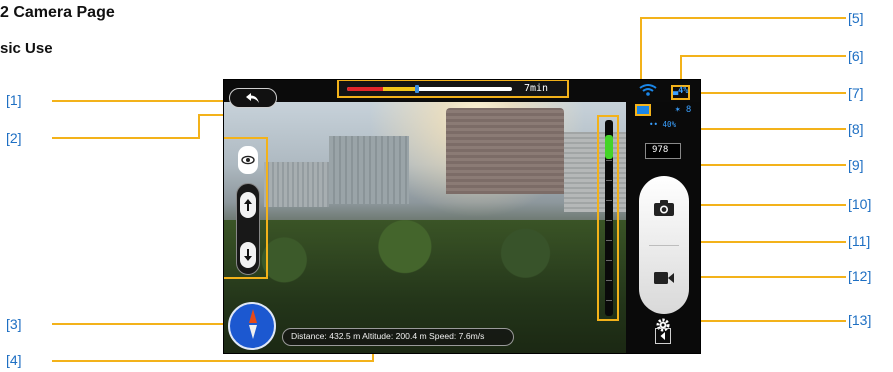  What do you see at coordinates (14, 360) in the screenshot?
I see `callout-4: [4]` at bounding box center [14, 360].